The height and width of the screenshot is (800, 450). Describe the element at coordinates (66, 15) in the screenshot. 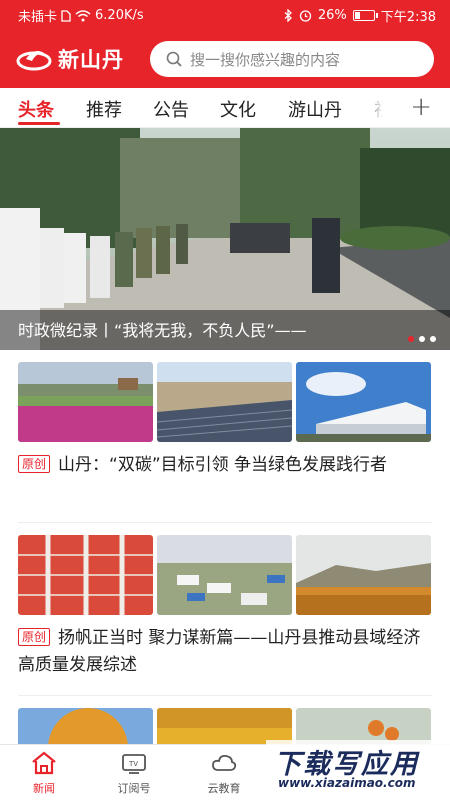

I see `sim-icon` at that location.